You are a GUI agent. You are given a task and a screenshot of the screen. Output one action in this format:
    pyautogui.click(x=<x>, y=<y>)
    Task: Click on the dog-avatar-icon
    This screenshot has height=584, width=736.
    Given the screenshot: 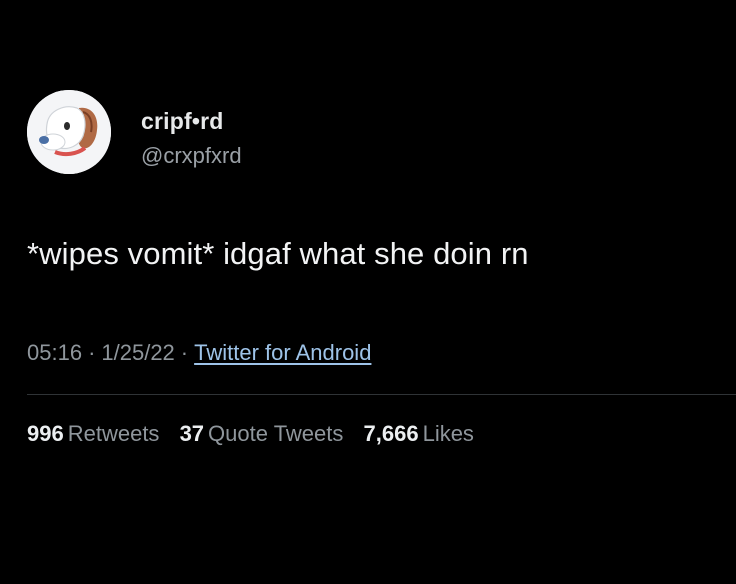 What is the action you would take?
    pyautogui.click(x=69, y=132)
    